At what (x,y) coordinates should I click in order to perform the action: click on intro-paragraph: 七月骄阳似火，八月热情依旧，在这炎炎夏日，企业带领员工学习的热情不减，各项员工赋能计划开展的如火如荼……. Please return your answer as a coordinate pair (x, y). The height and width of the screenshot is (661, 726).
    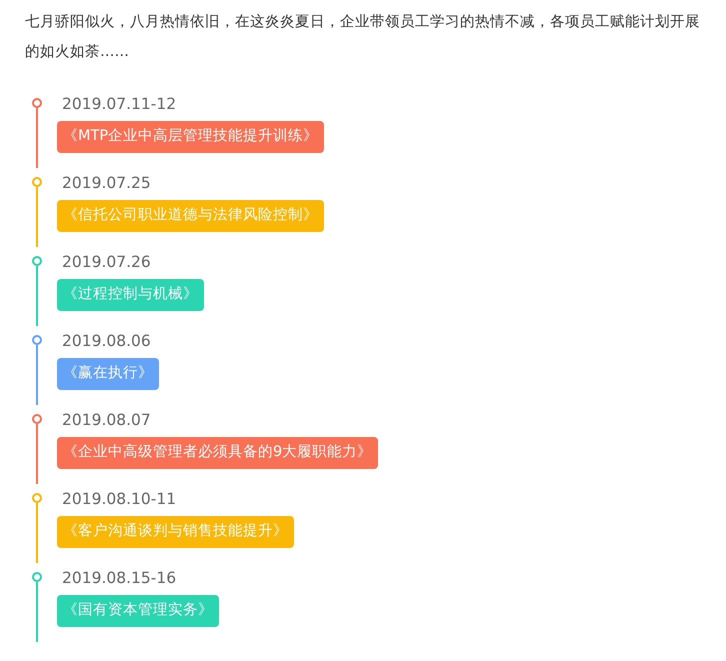
    Looking at the image, I should click on (363, 37).